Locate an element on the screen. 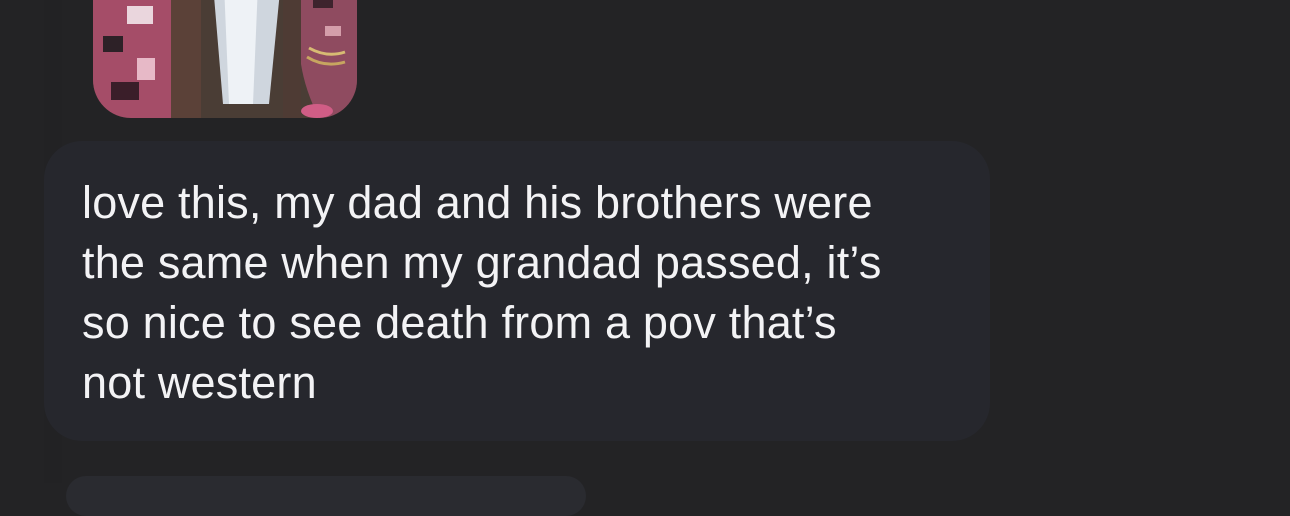  image-attachment is located at coordinates (225, 59).